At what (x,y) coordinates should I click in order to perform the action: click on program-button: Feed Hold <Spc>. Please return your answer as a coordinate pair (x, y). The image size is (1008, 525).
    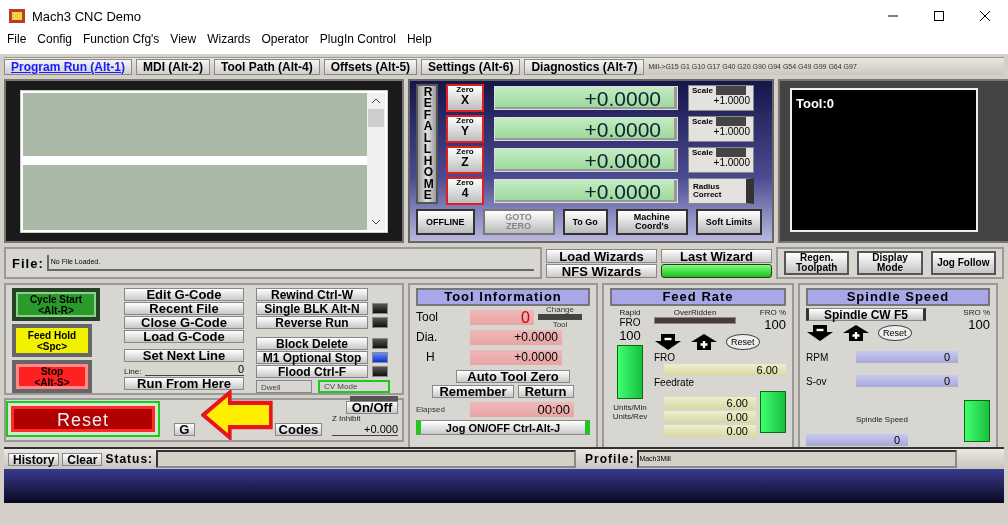
    Looking at the image, I should click on (52, 340).